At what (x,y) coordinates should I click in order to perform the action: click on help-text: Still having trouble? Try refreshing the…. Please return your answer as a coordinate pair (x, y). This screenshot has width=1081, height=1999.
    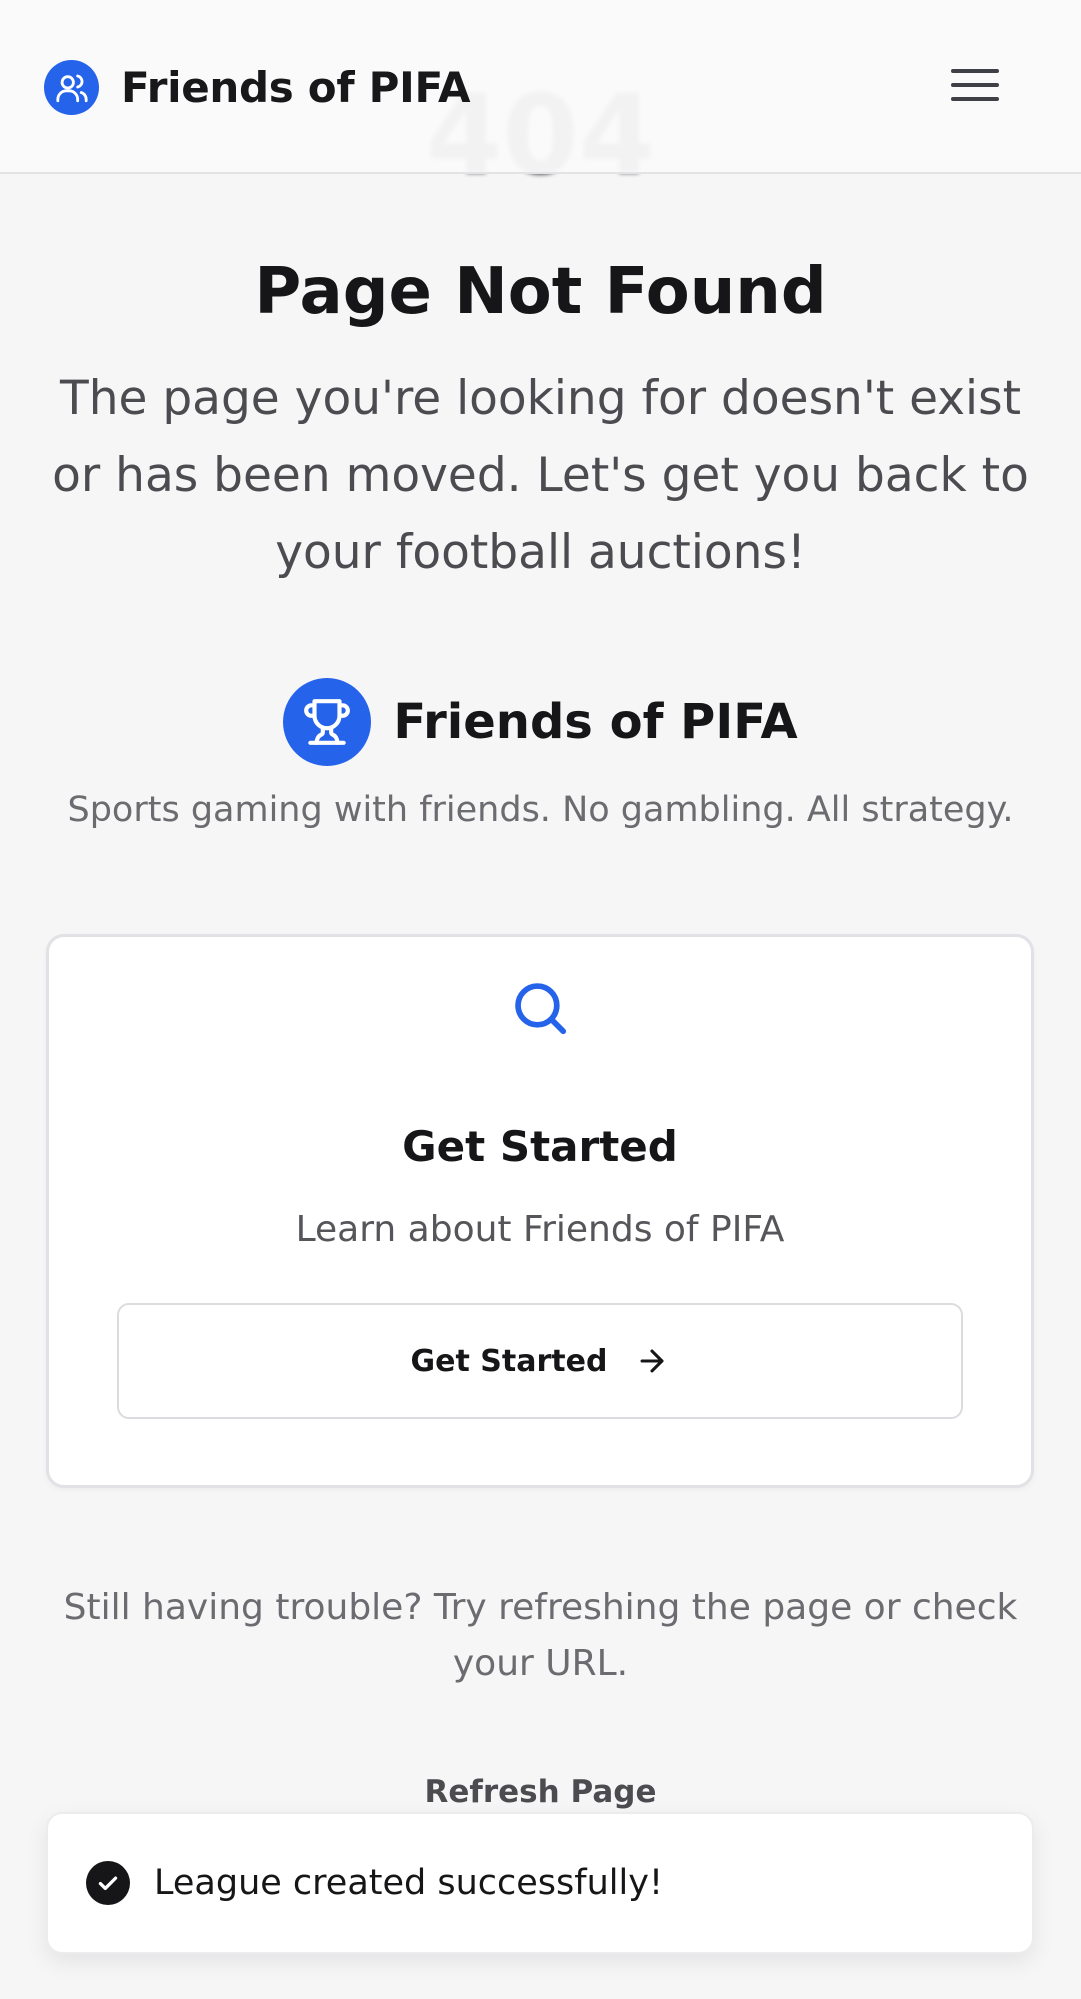
    Looking at the image, I should click on (540, 1635).